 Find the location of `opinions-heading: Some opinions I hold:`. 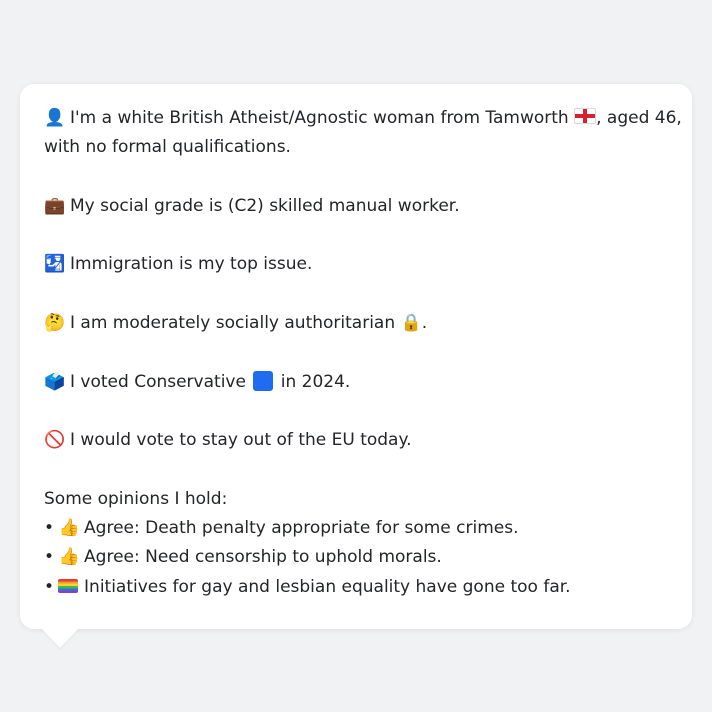

opinions-heading: Some opinions I hold: is located at coordinates (136, 498).